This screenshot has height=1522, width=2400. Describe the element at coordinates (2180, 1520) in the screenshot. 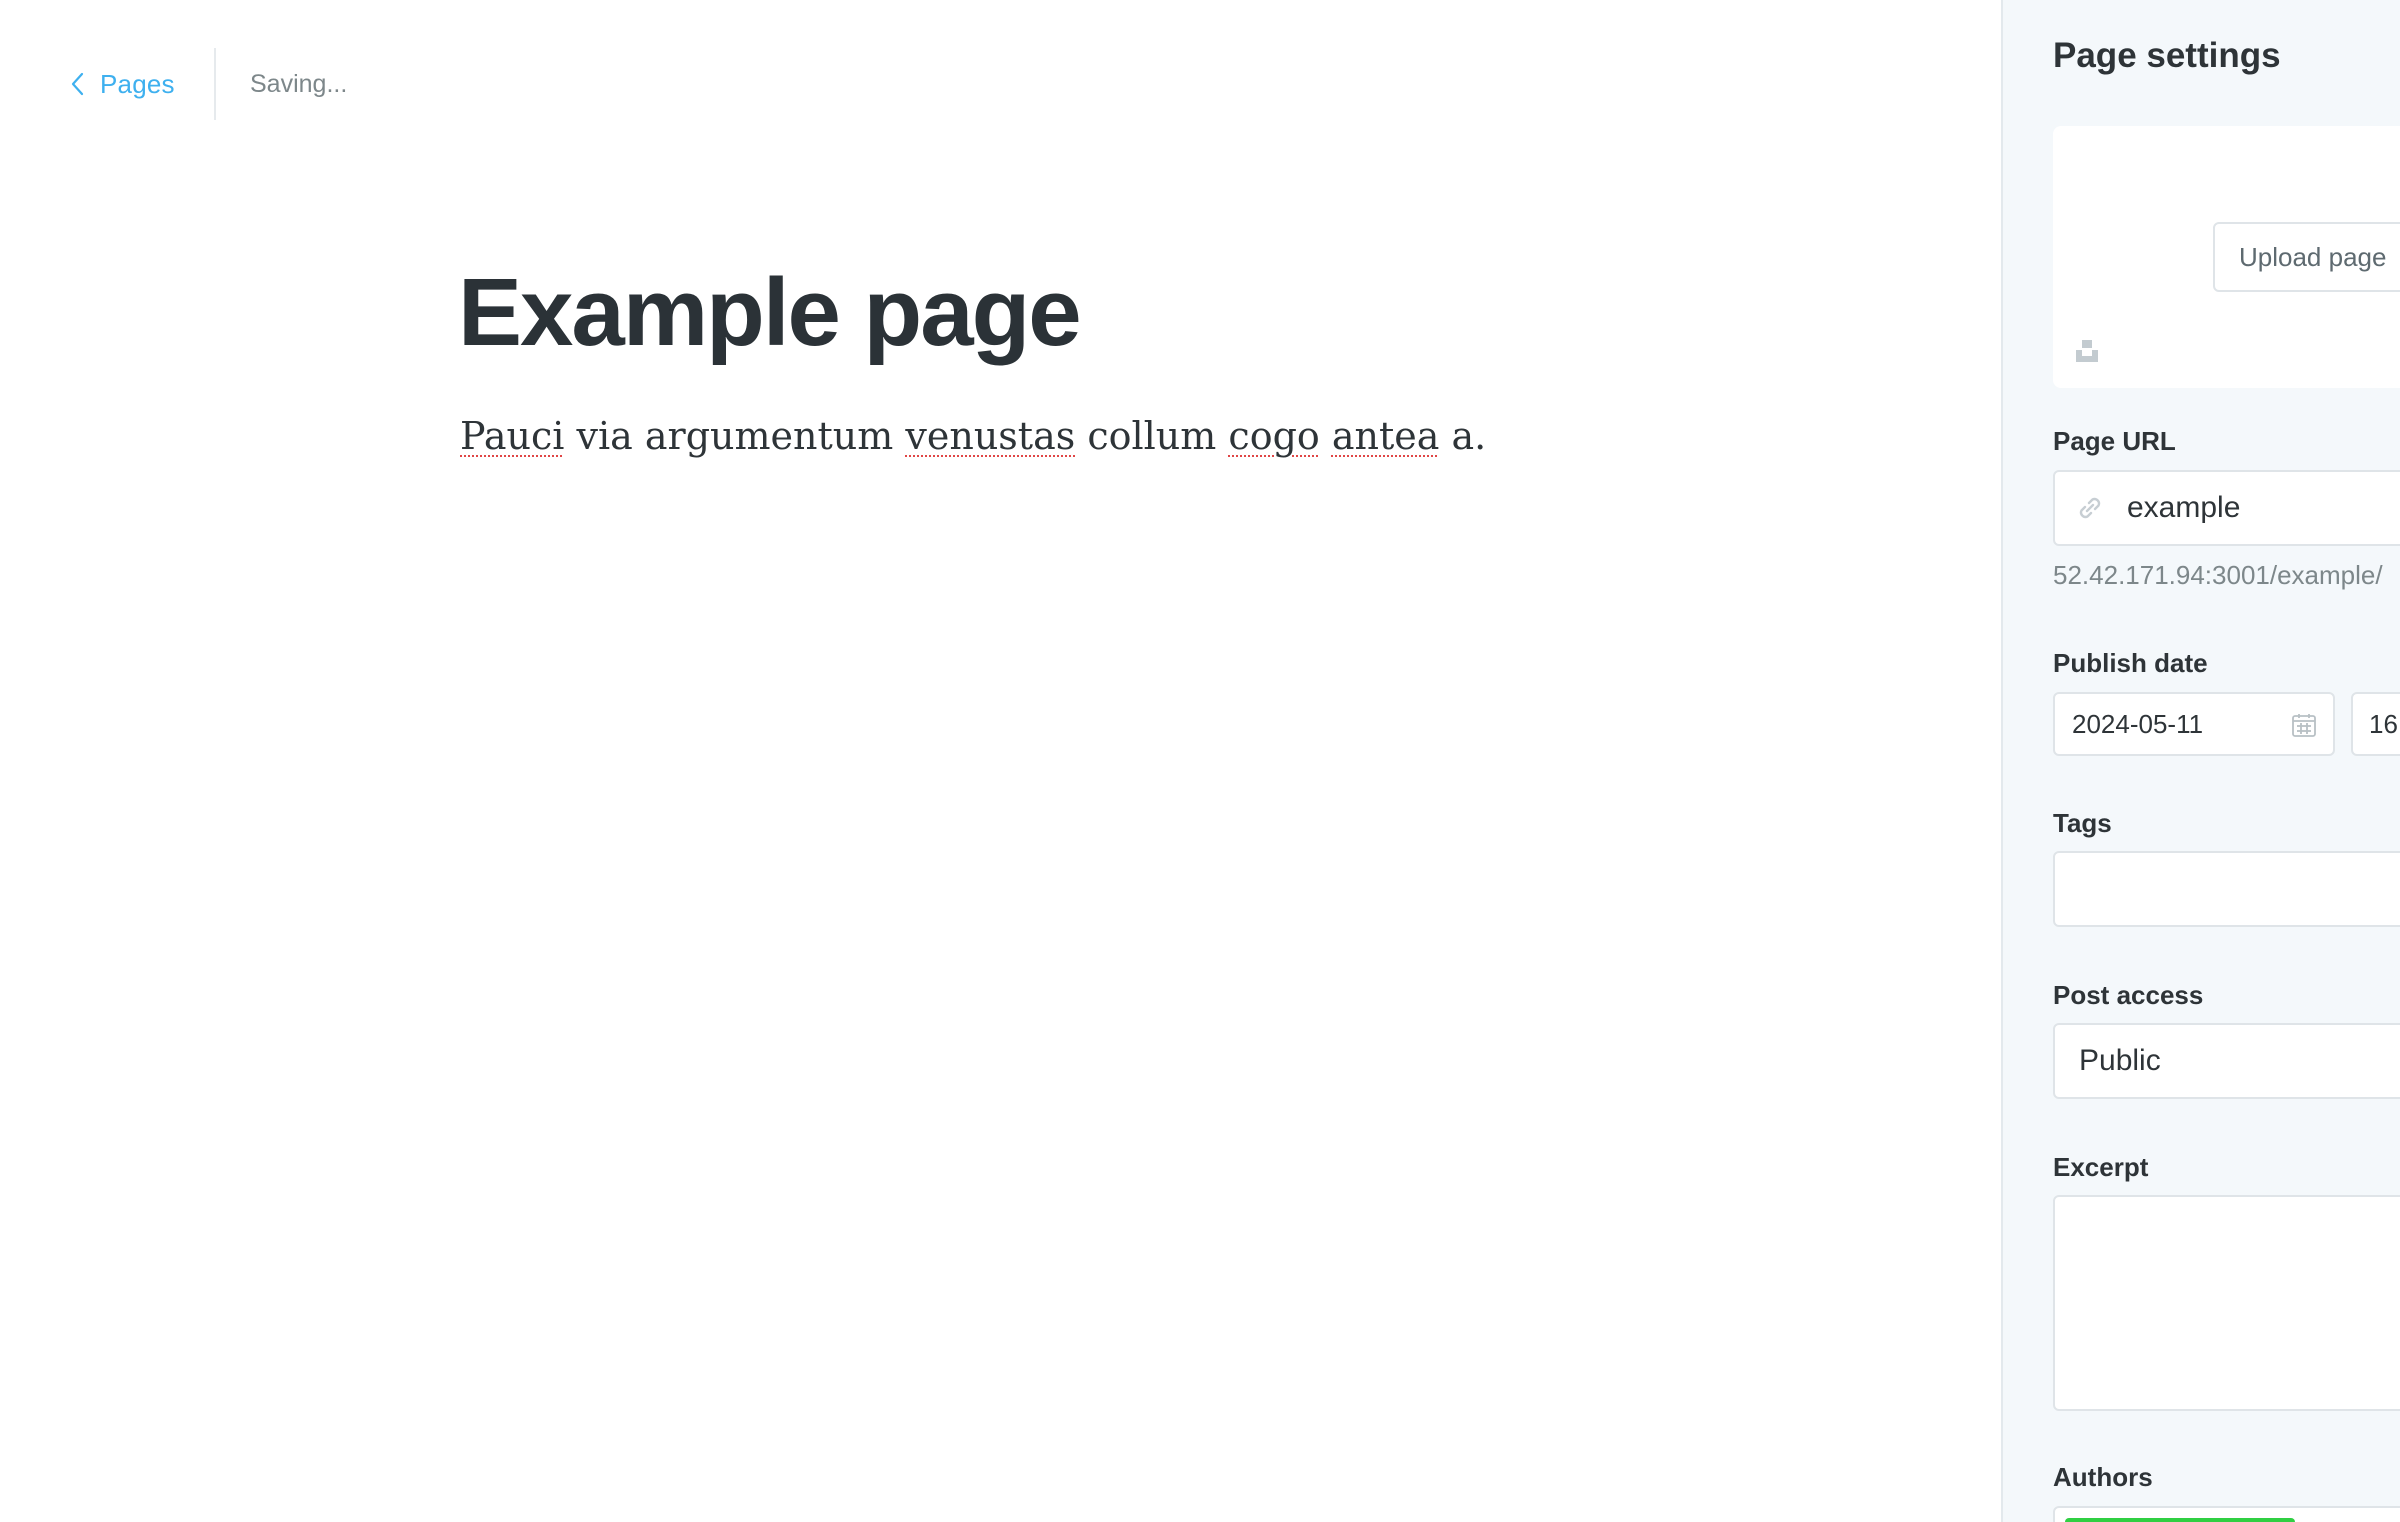

I see `author-chip` at that location.